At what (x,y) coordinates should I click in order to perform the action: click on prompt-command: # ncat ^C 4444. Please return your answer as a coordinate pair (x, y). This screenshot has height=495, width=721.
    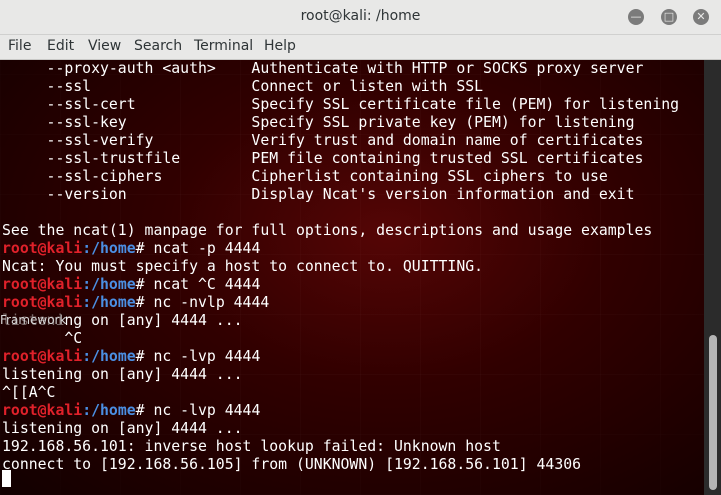
    Looking at the image, I should click on (198, 284).